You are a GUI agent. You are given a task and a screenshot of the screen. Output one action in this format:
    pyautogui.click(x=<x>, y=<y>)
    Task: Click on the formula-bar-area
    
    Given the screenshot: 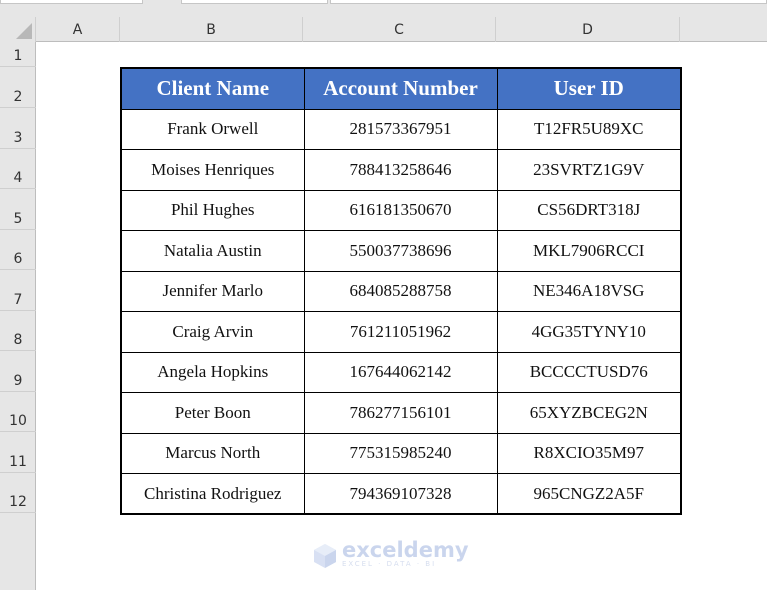 What is the action you would take?
    pyautogui.click(x=383, y=8)
    